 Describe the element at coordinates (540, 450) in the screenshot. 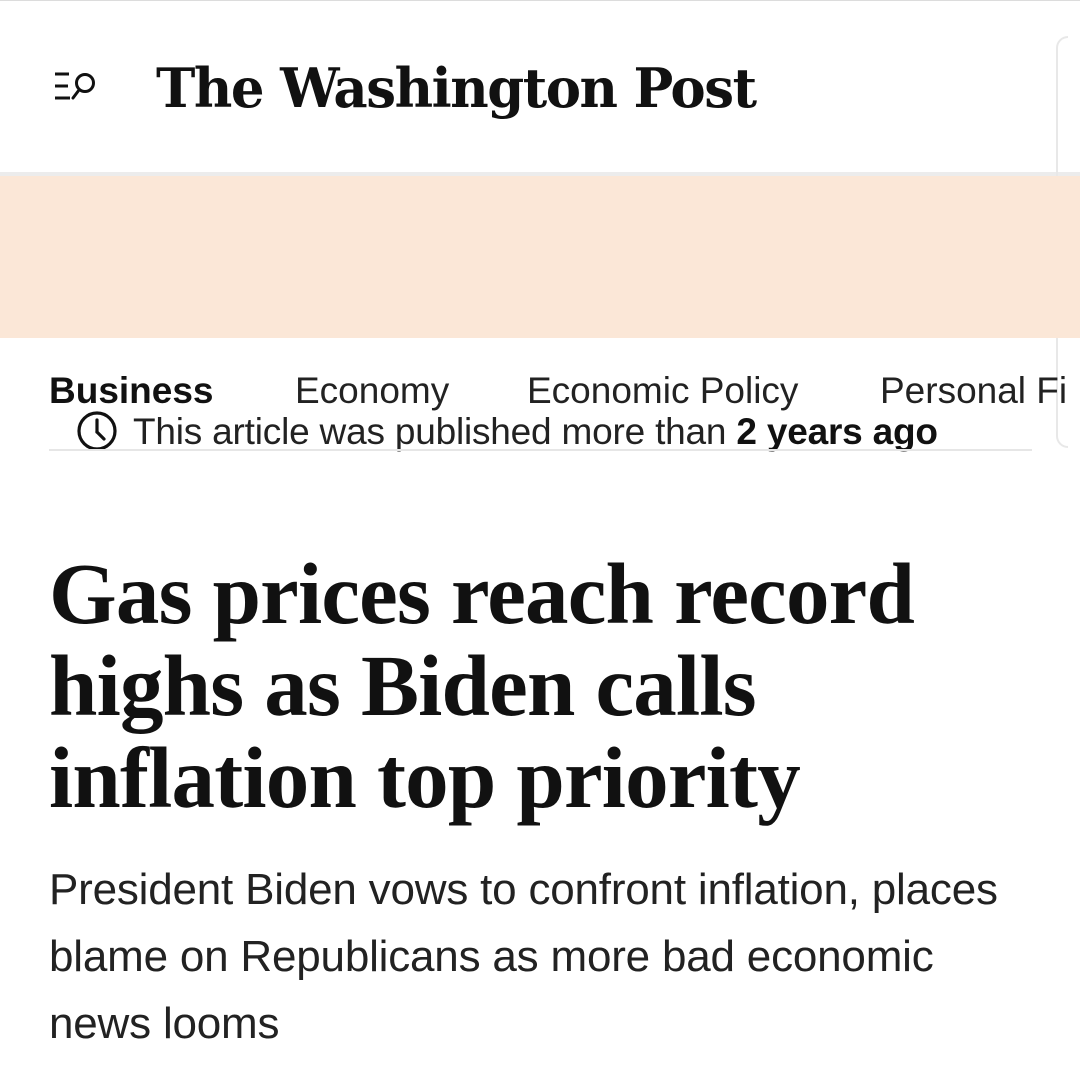

I see `section-nav-divider` at that location.